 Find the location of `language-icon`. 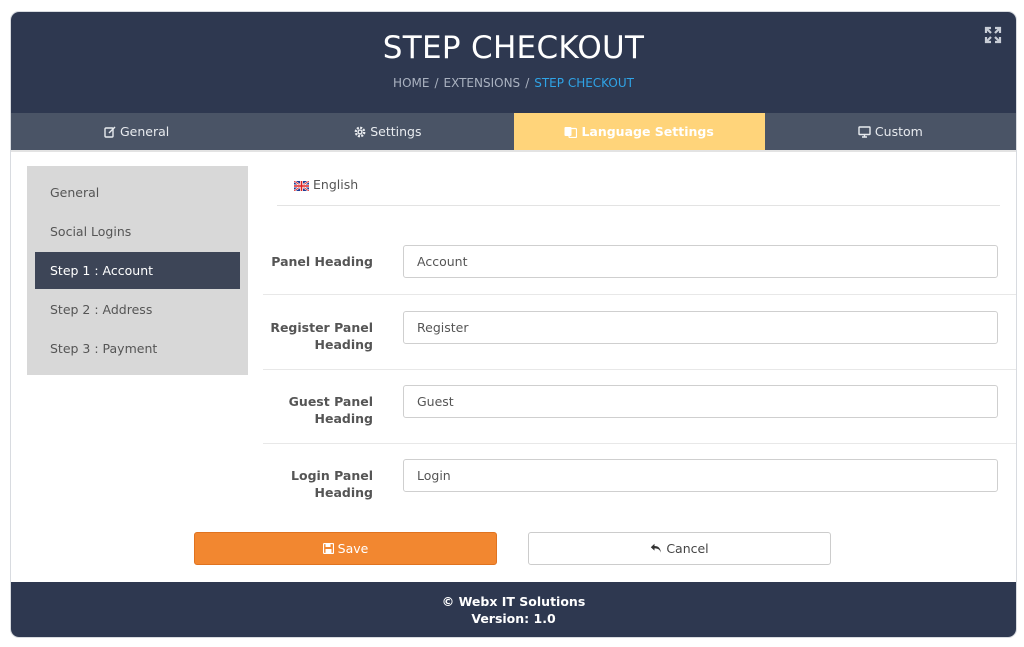

language-icon is located at coordinates (571, 132).